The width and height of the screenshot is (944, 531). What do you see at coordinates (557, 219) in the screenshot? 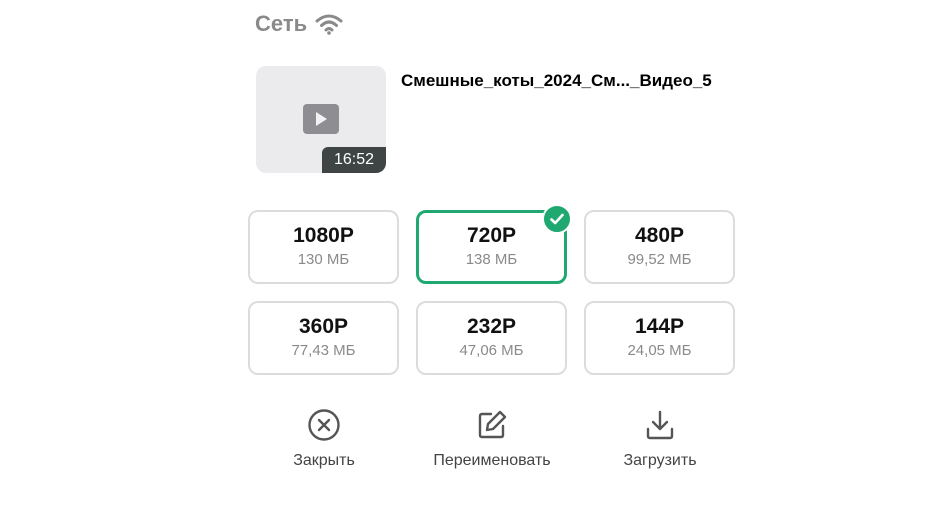
I see `selected-check-icon` at bounding box center [557, 219].